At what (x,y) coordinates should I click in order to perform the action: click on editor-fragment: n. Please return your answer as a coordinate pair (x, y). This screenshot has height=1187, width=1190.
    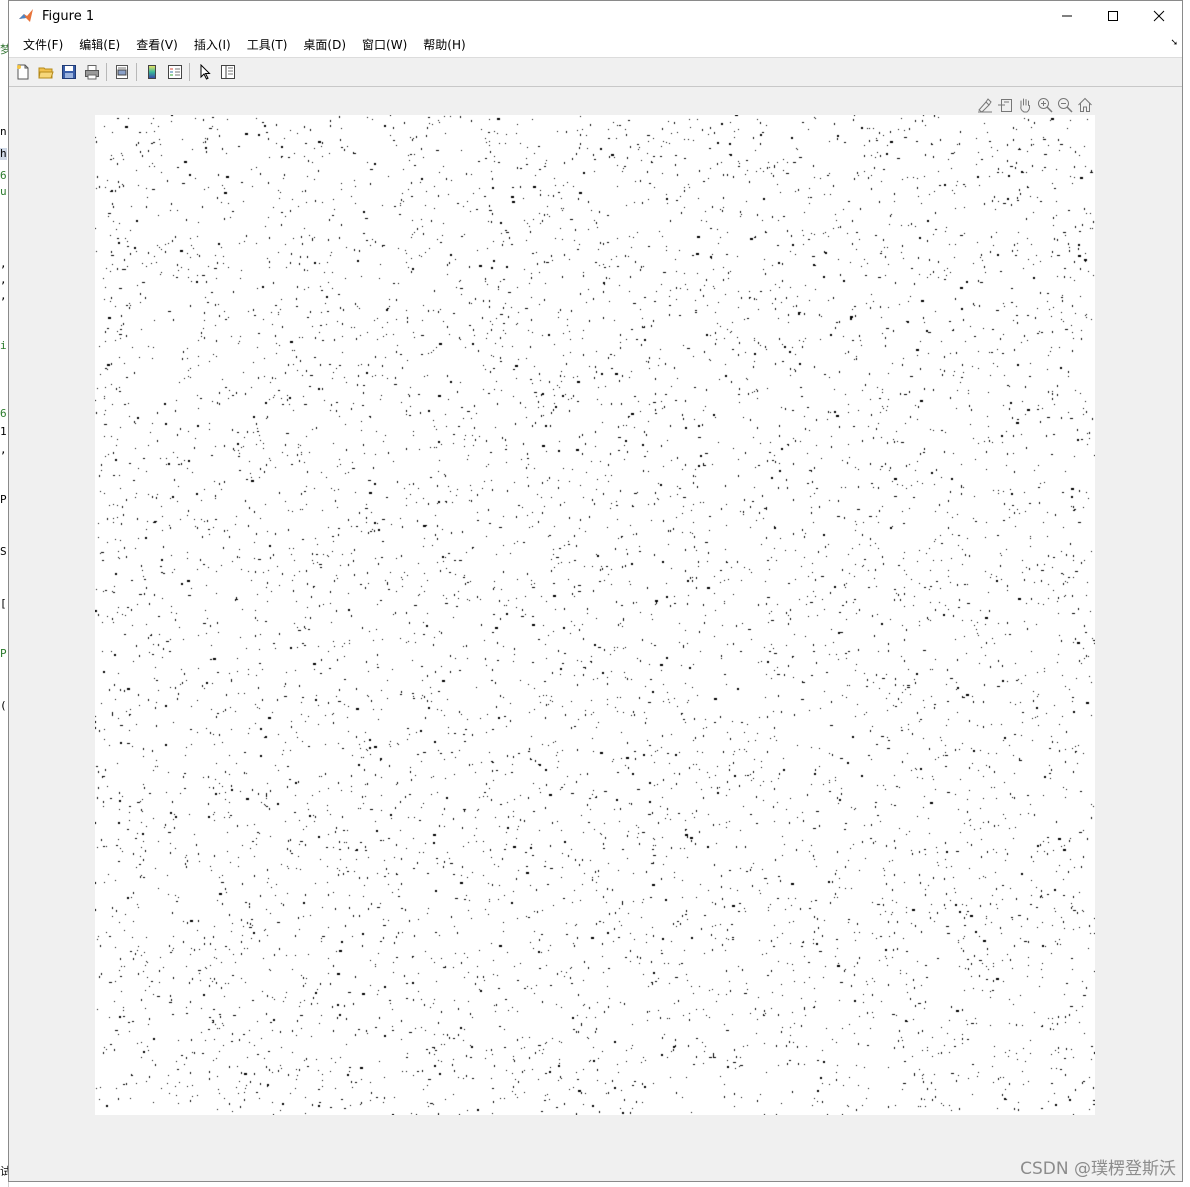
    Looking at the image, I should click on (3, 131).